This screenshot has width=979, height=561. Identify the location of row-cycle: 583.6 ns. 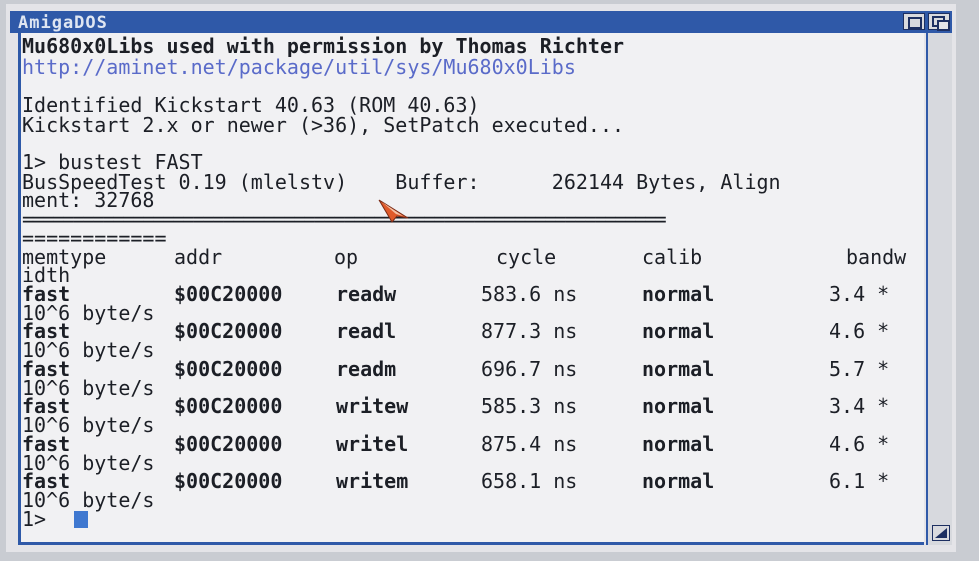
(529, 294).